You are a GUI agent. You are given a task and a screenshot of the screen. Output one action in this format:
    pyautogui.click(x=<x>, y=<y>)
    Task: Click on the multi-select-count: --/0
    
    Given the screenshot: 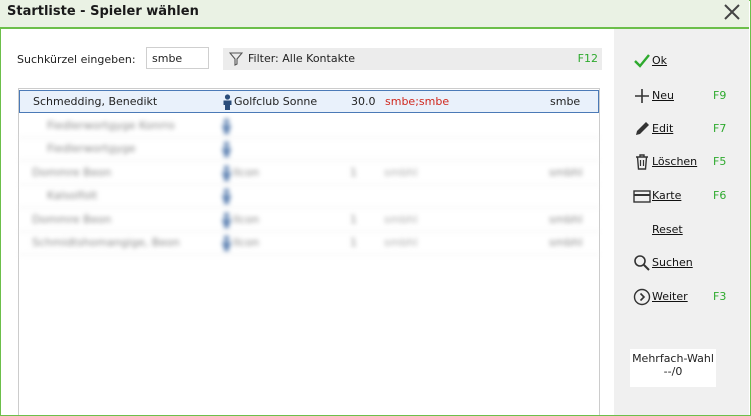 What is the action you would take?
    pyautogui.click(x=673, y=371)
    